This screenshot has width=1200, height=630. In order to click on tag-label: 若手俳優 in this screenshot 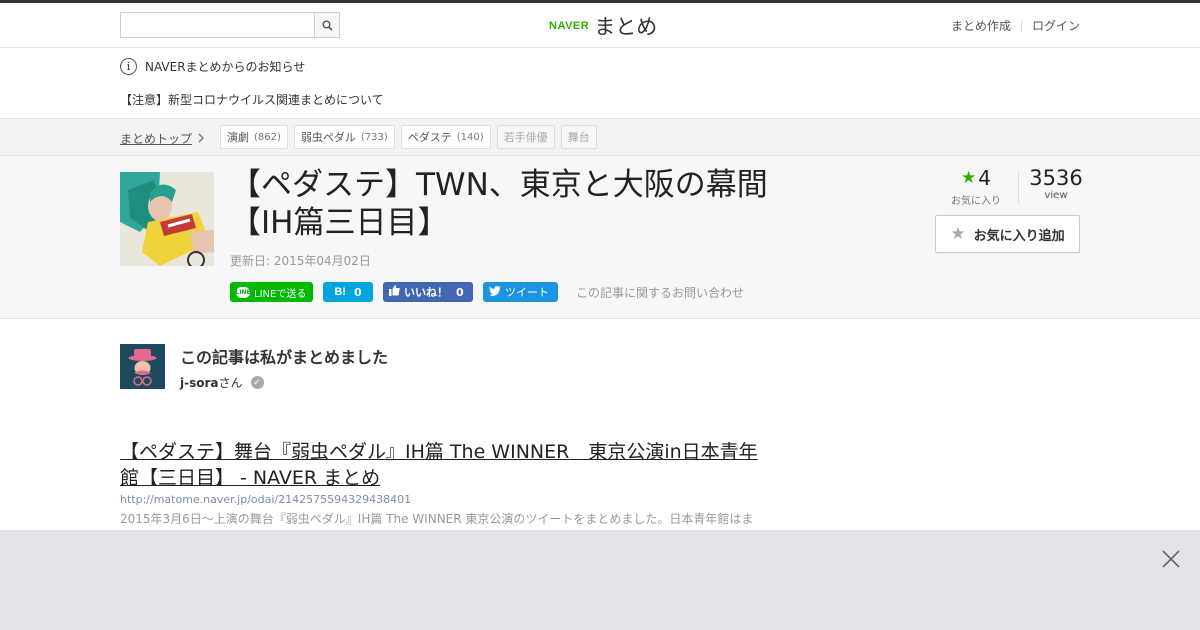, I will do `click(525, 137)`.